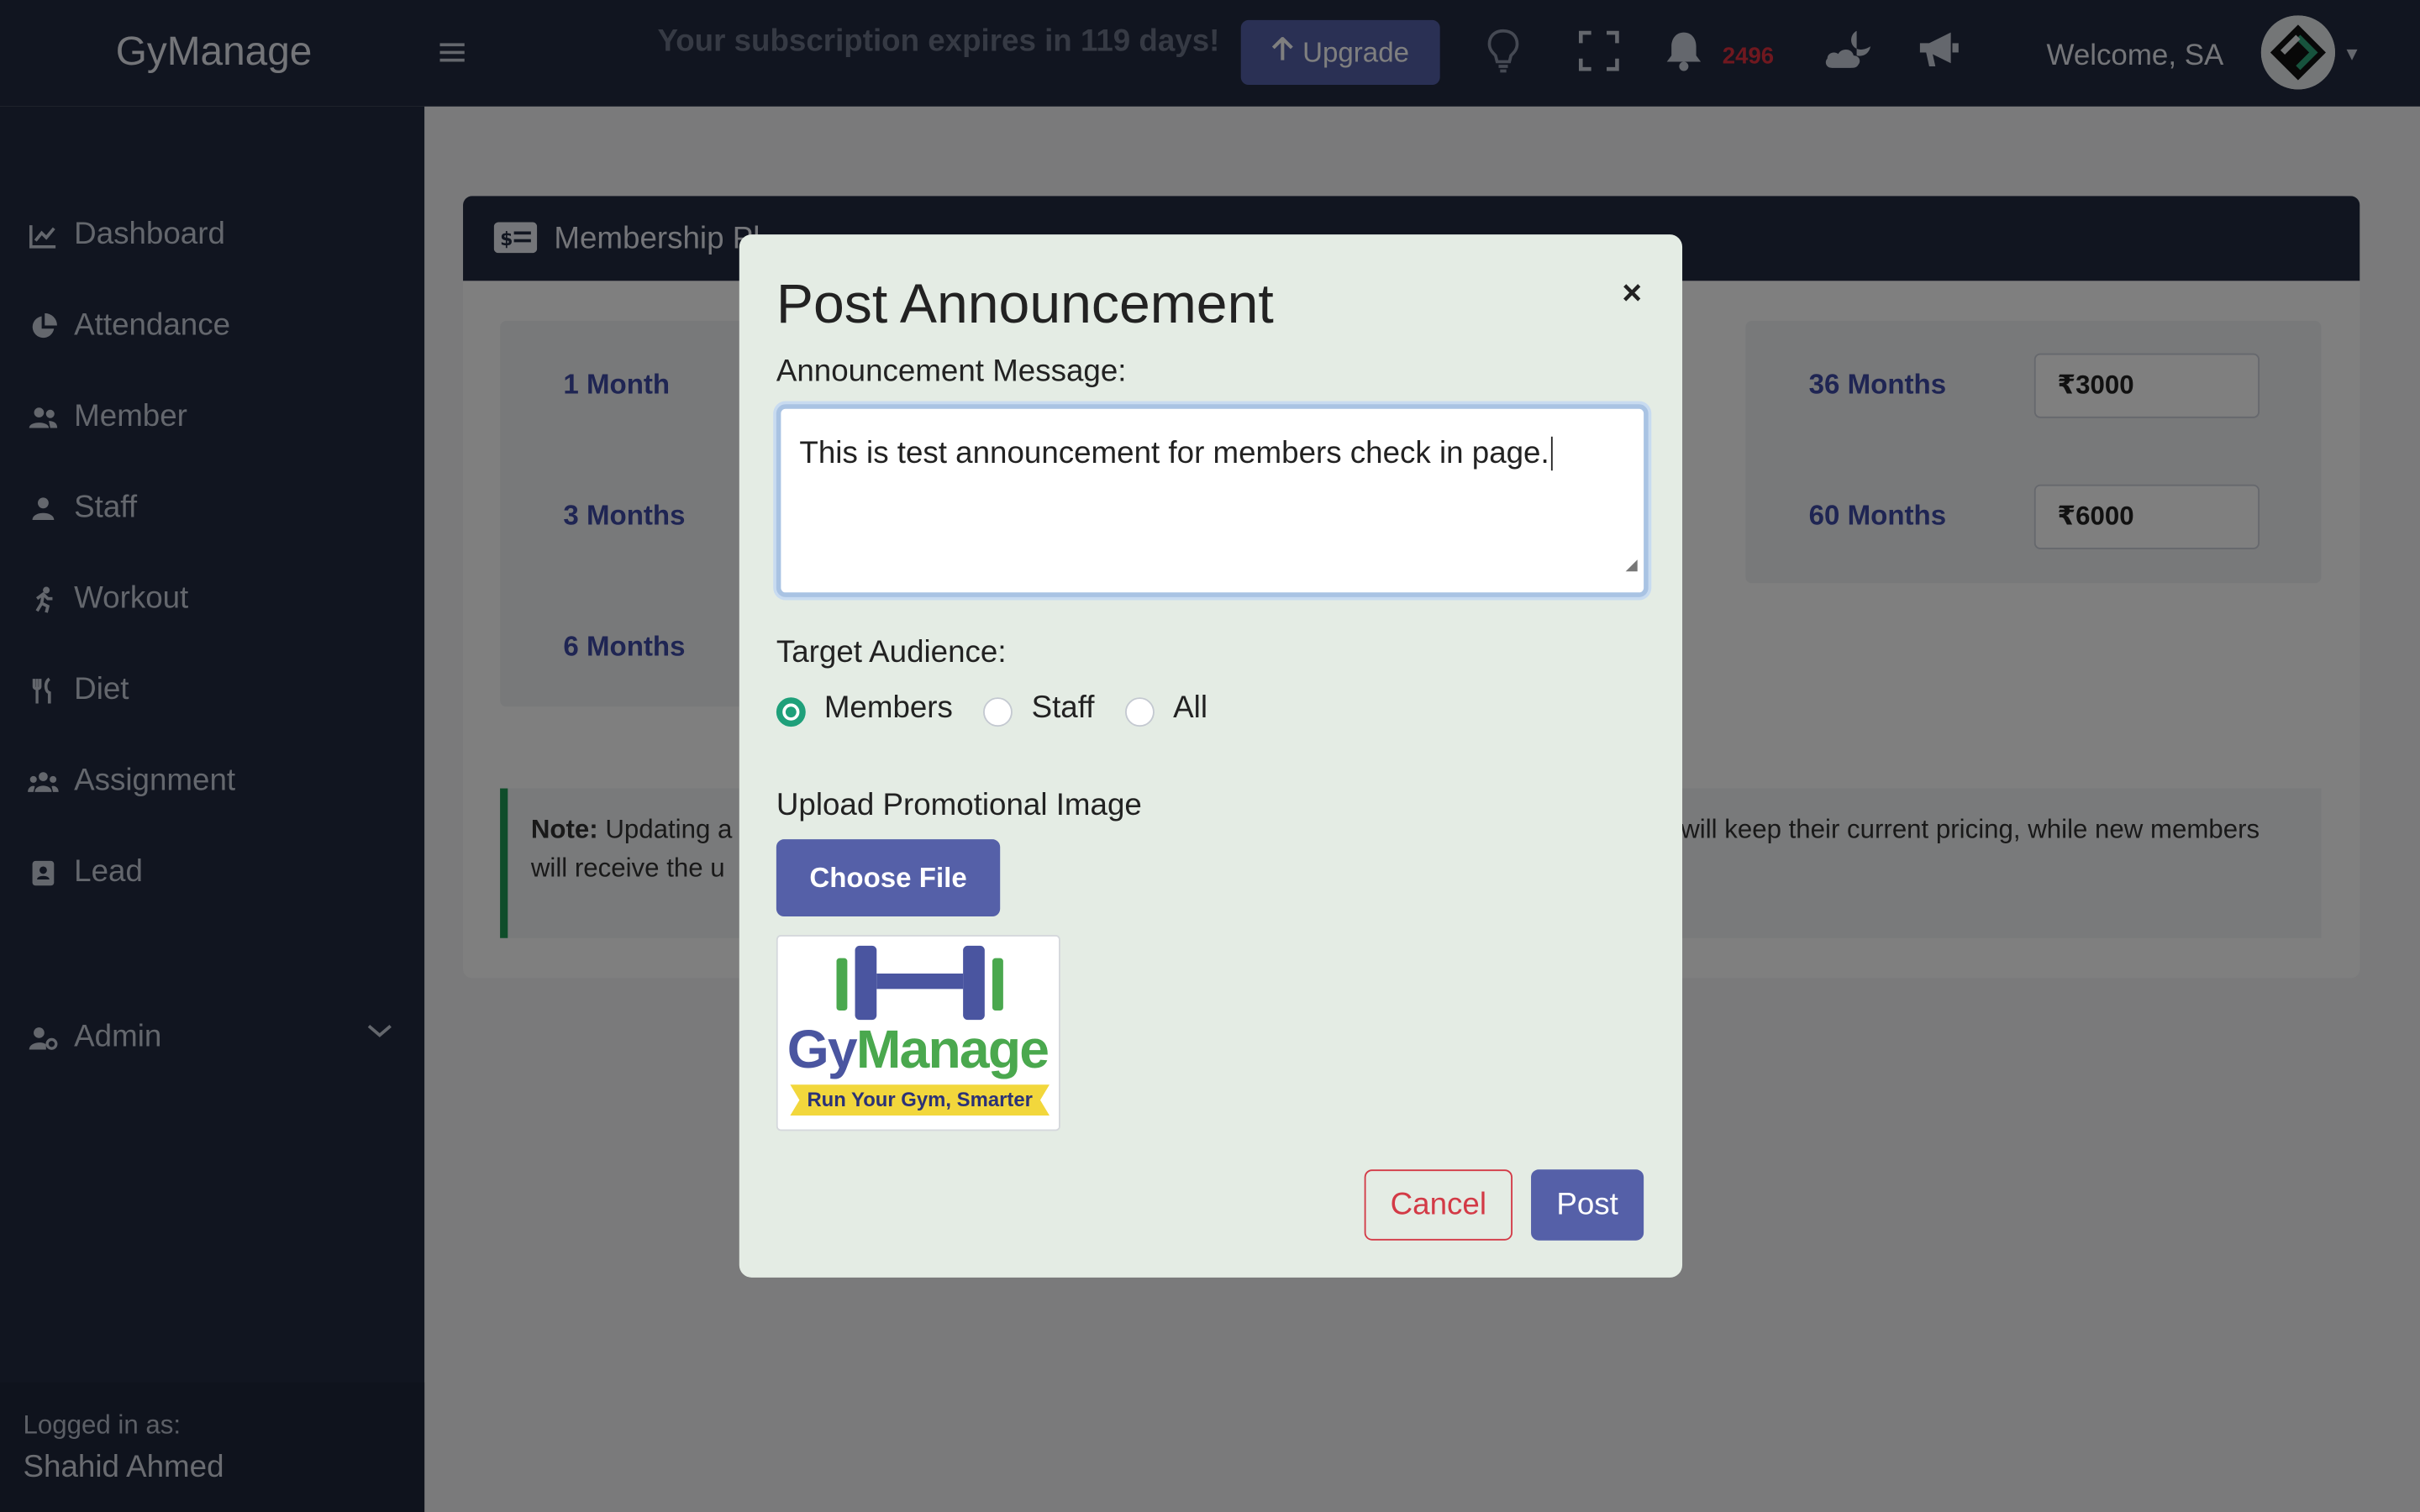 Image resolution: width=2420 pixels, height=1512 pixels. I want to click on message-label: Announcement Message:, so click(952, 371).